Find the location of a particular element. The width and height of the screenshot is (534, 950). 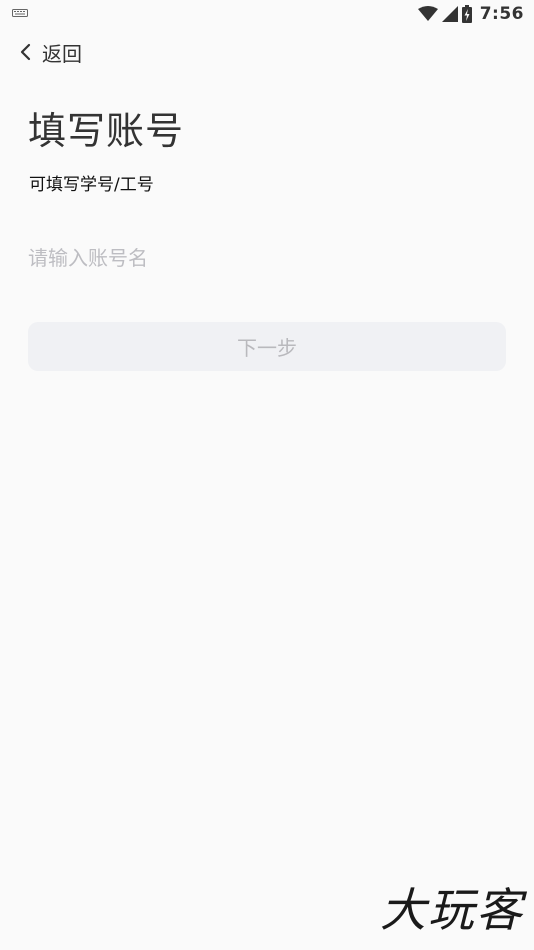

cellular-signal-icon is located at coordinates (449, 14).